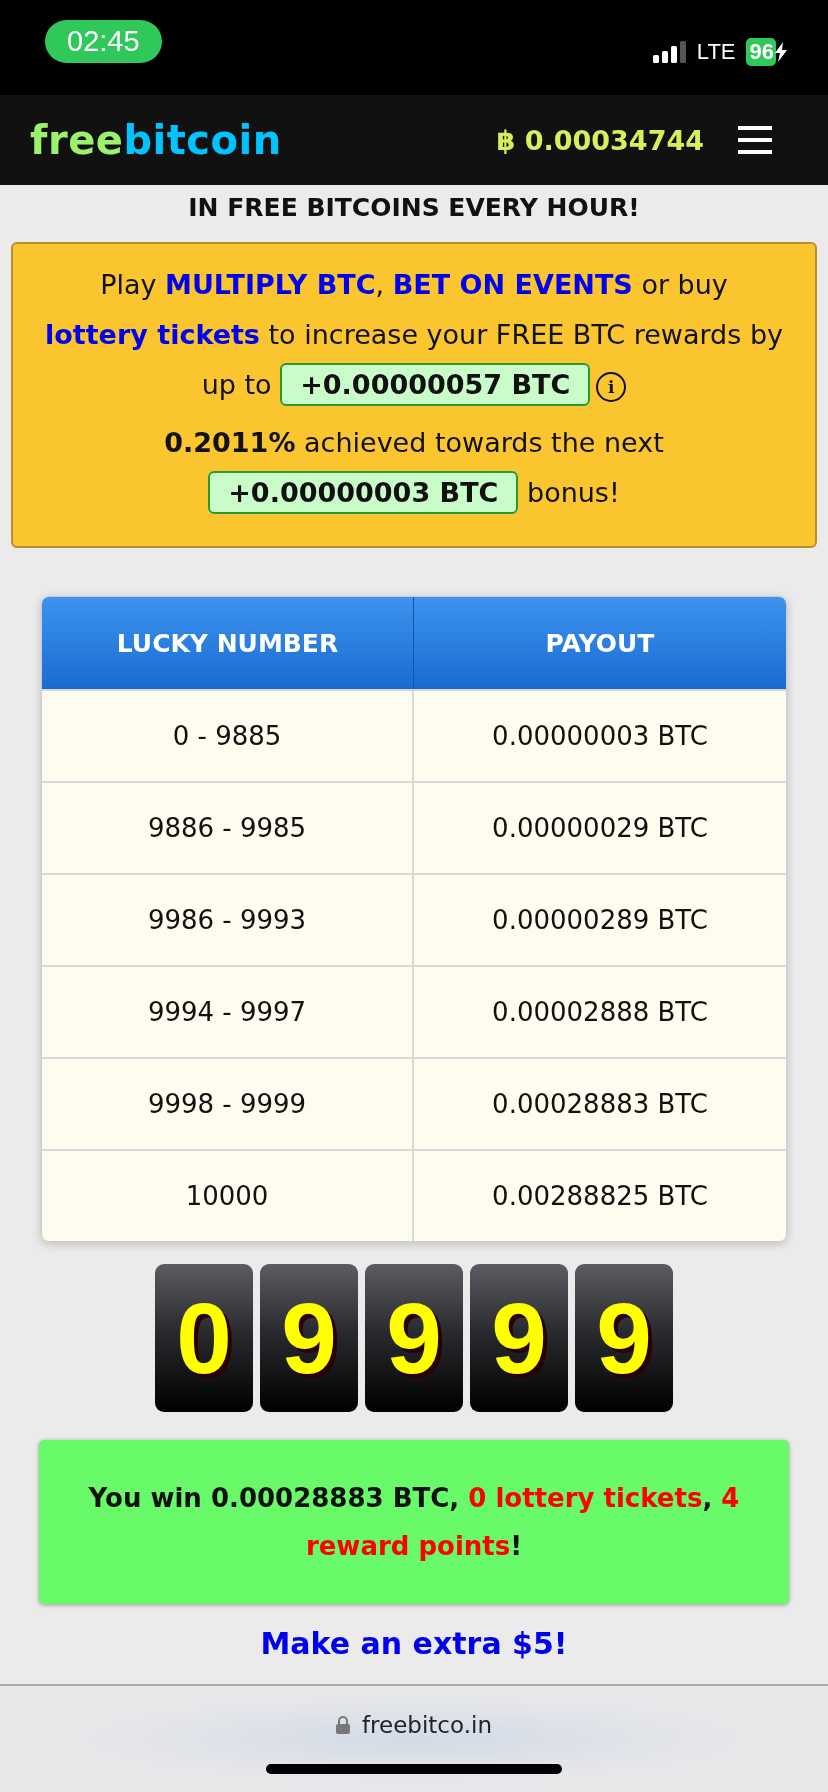 The image size is (828, 1792). Describe the element at coordinates (103, 41) in the screenshot. I see `status-time: 02:45` at that location.